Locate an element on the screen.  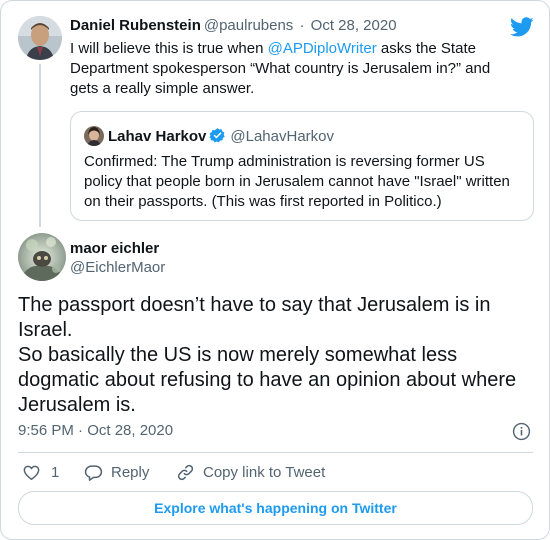
reply-button: Reply is located at coordinates (116, 472).